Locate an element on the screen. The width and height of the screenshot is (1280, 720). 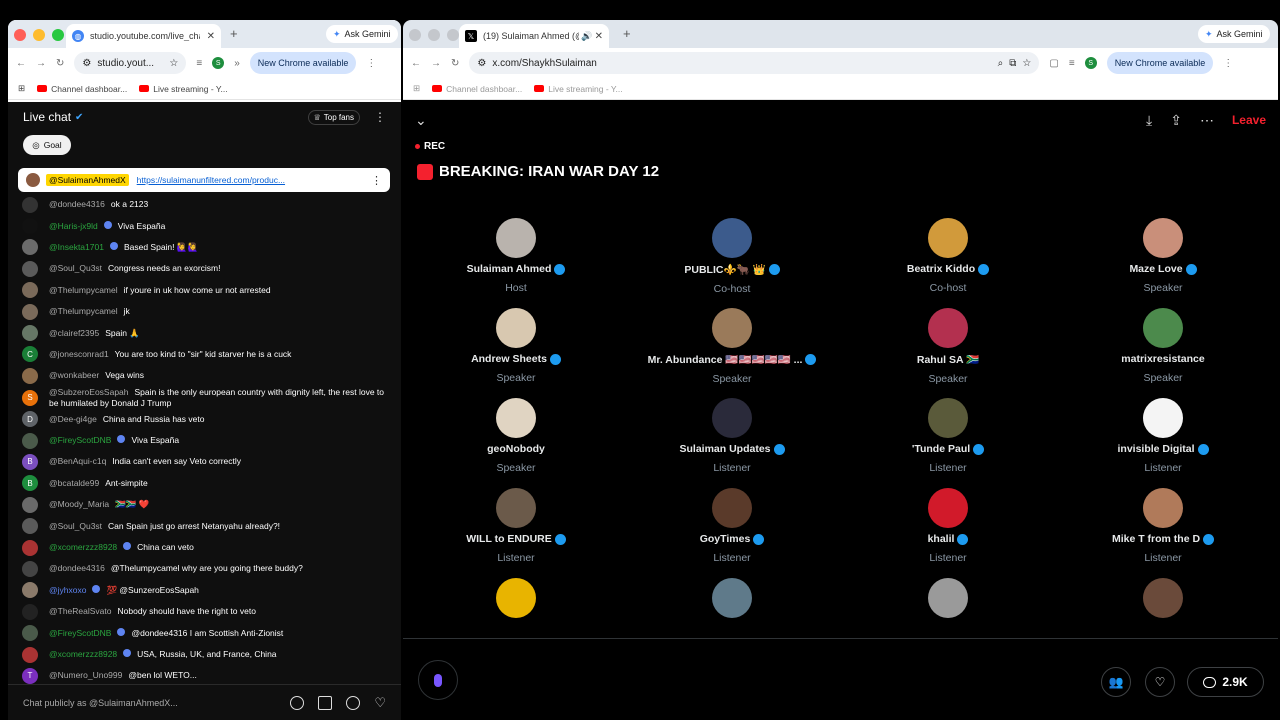
participant: Sulaiman Ahmed Host is located at coordinates (516, 256).